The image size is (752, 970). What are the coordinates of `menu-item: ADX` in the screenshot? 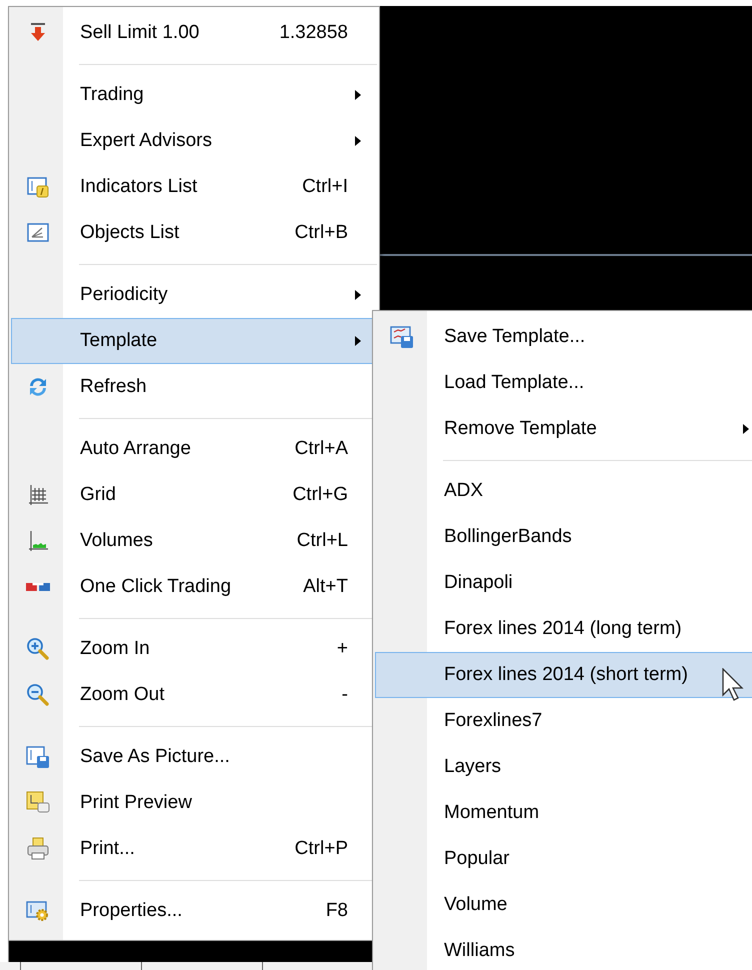 It's located at (563, 491).